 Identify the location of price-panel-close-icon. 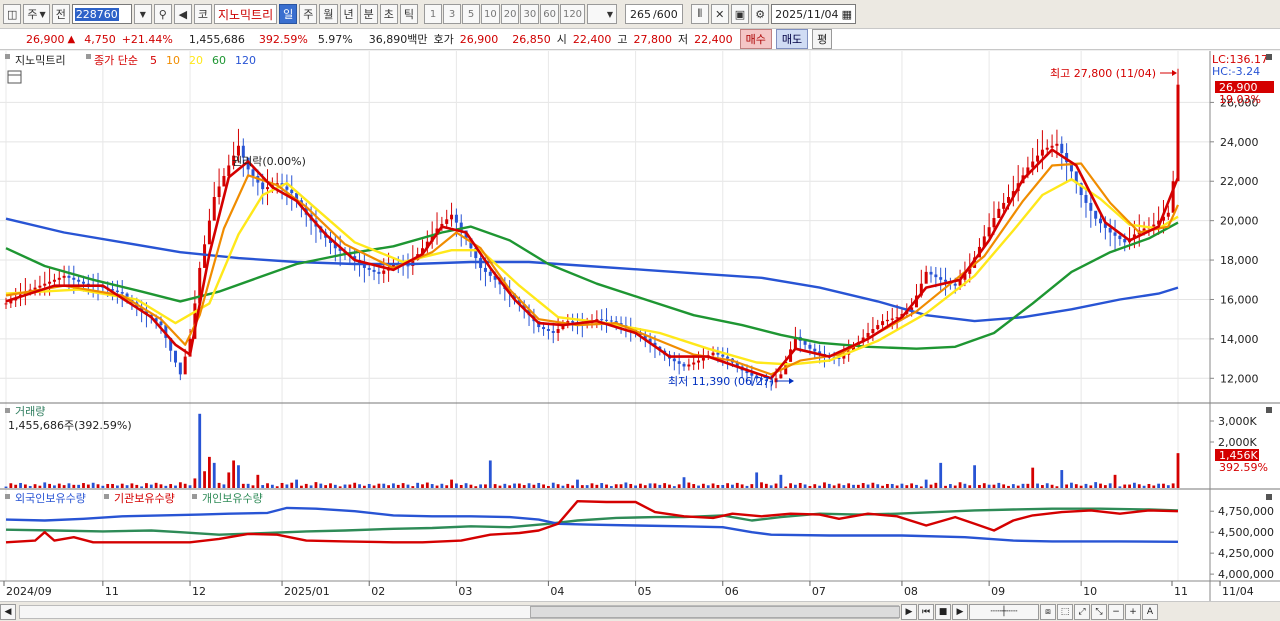
(1269, 57).